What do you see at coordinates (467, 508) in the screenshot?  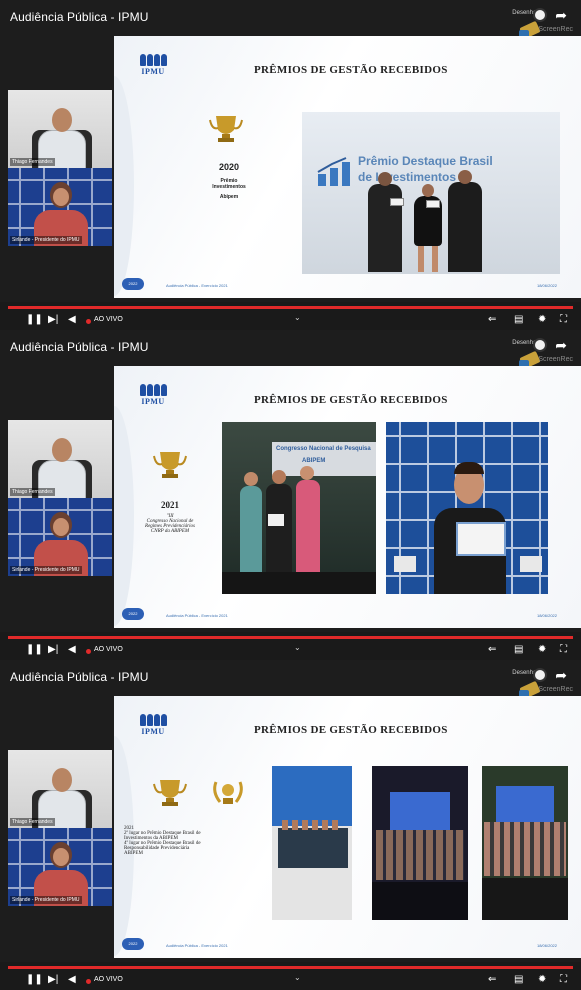 I see `certificate-photo` at bounding box center [467, 508].